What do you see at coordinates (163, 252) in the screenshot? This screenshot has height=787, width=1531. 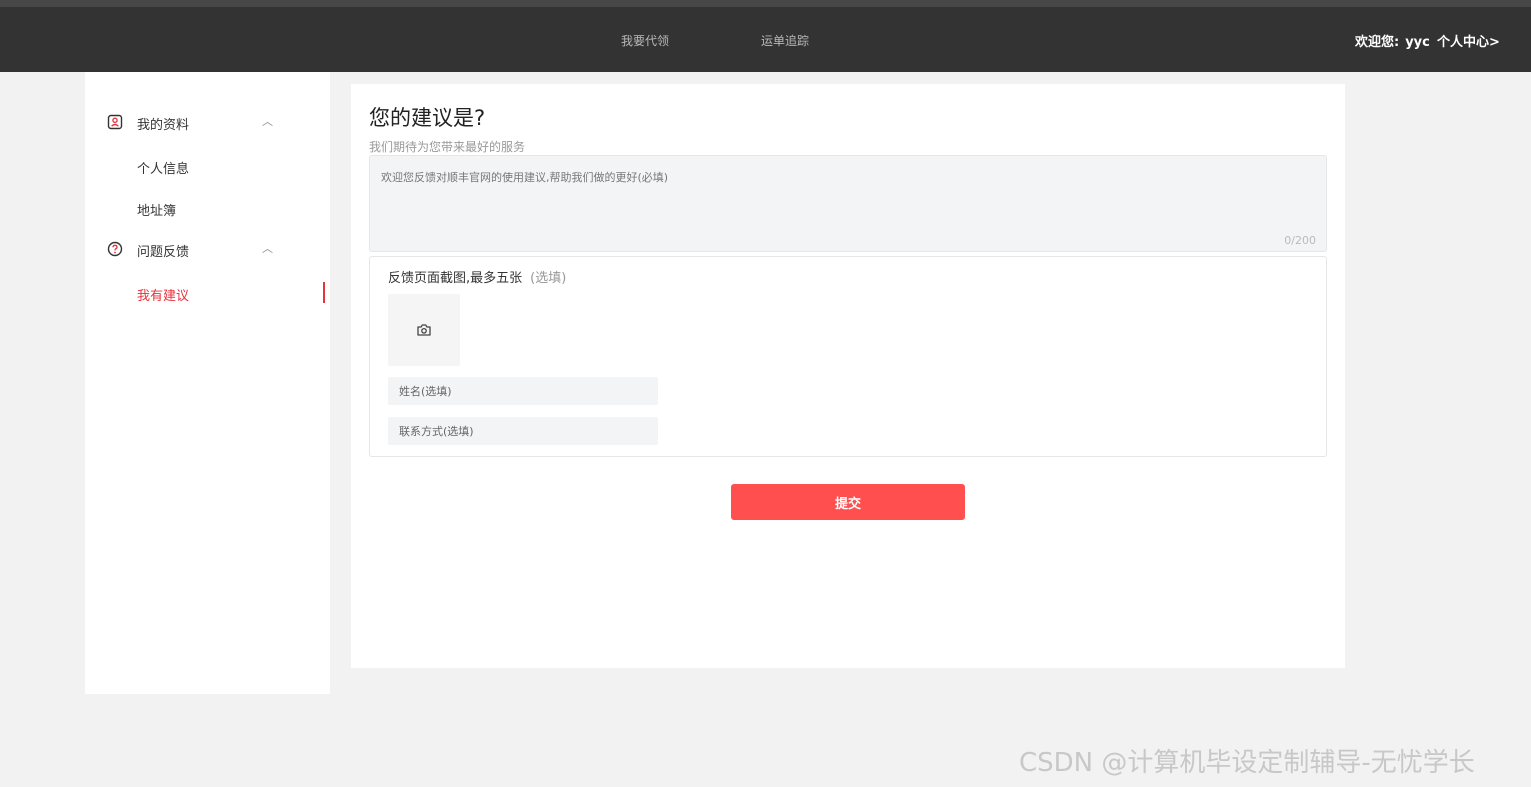 I see `sidebar-group-label: 问题反馈` at bounding box center [163, 252].